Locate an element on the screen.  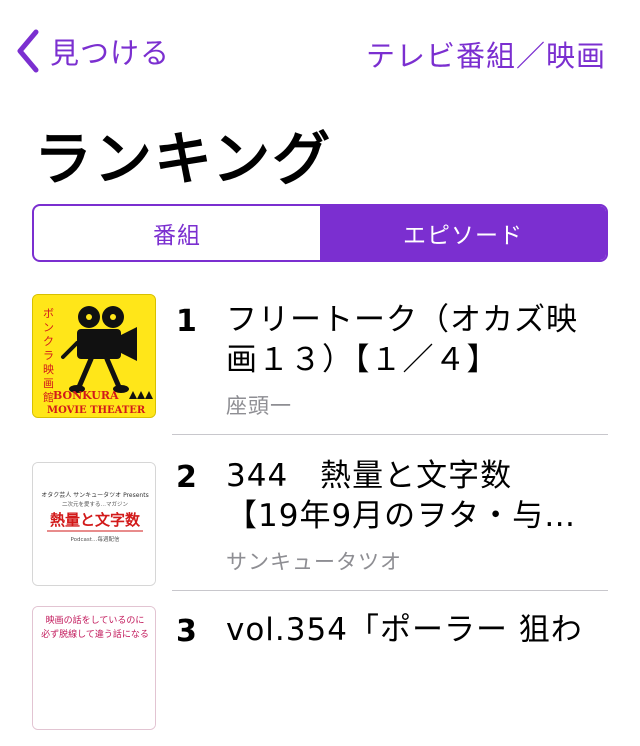
svg-text: ン is located at coordinates (48, 327).